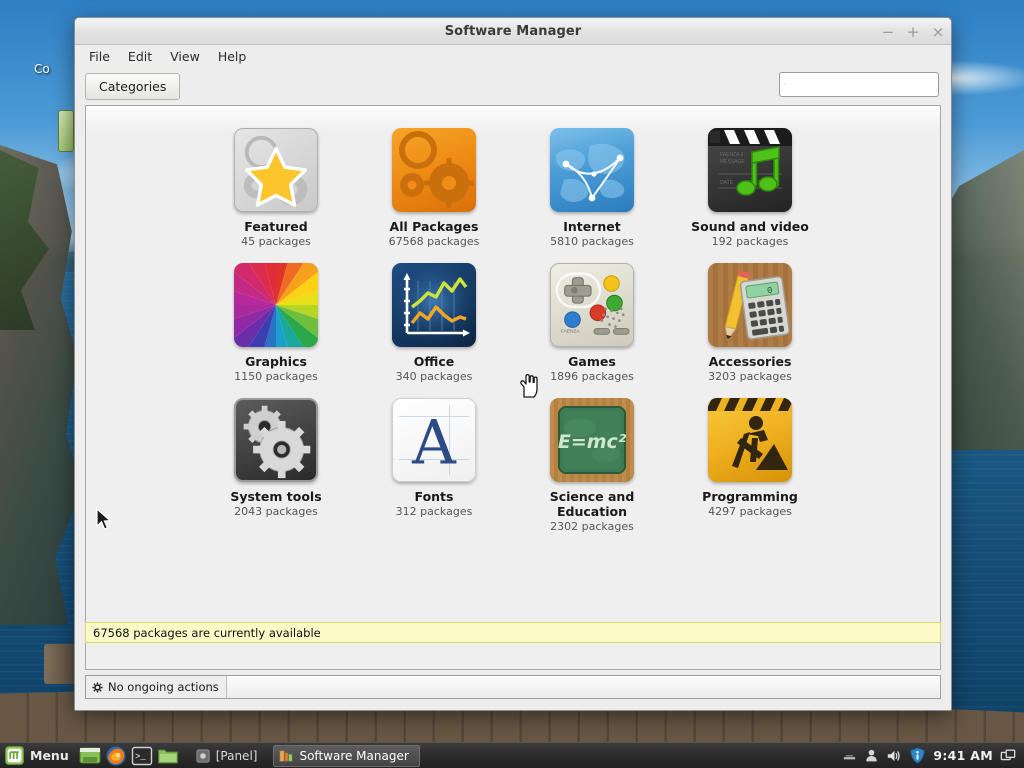 This screenshot has width=1024, height=768. What do you see at coordinates (276, 376) in the screenshot?
I see `category-count: 1150 packages` at bounding box center [276, 376].